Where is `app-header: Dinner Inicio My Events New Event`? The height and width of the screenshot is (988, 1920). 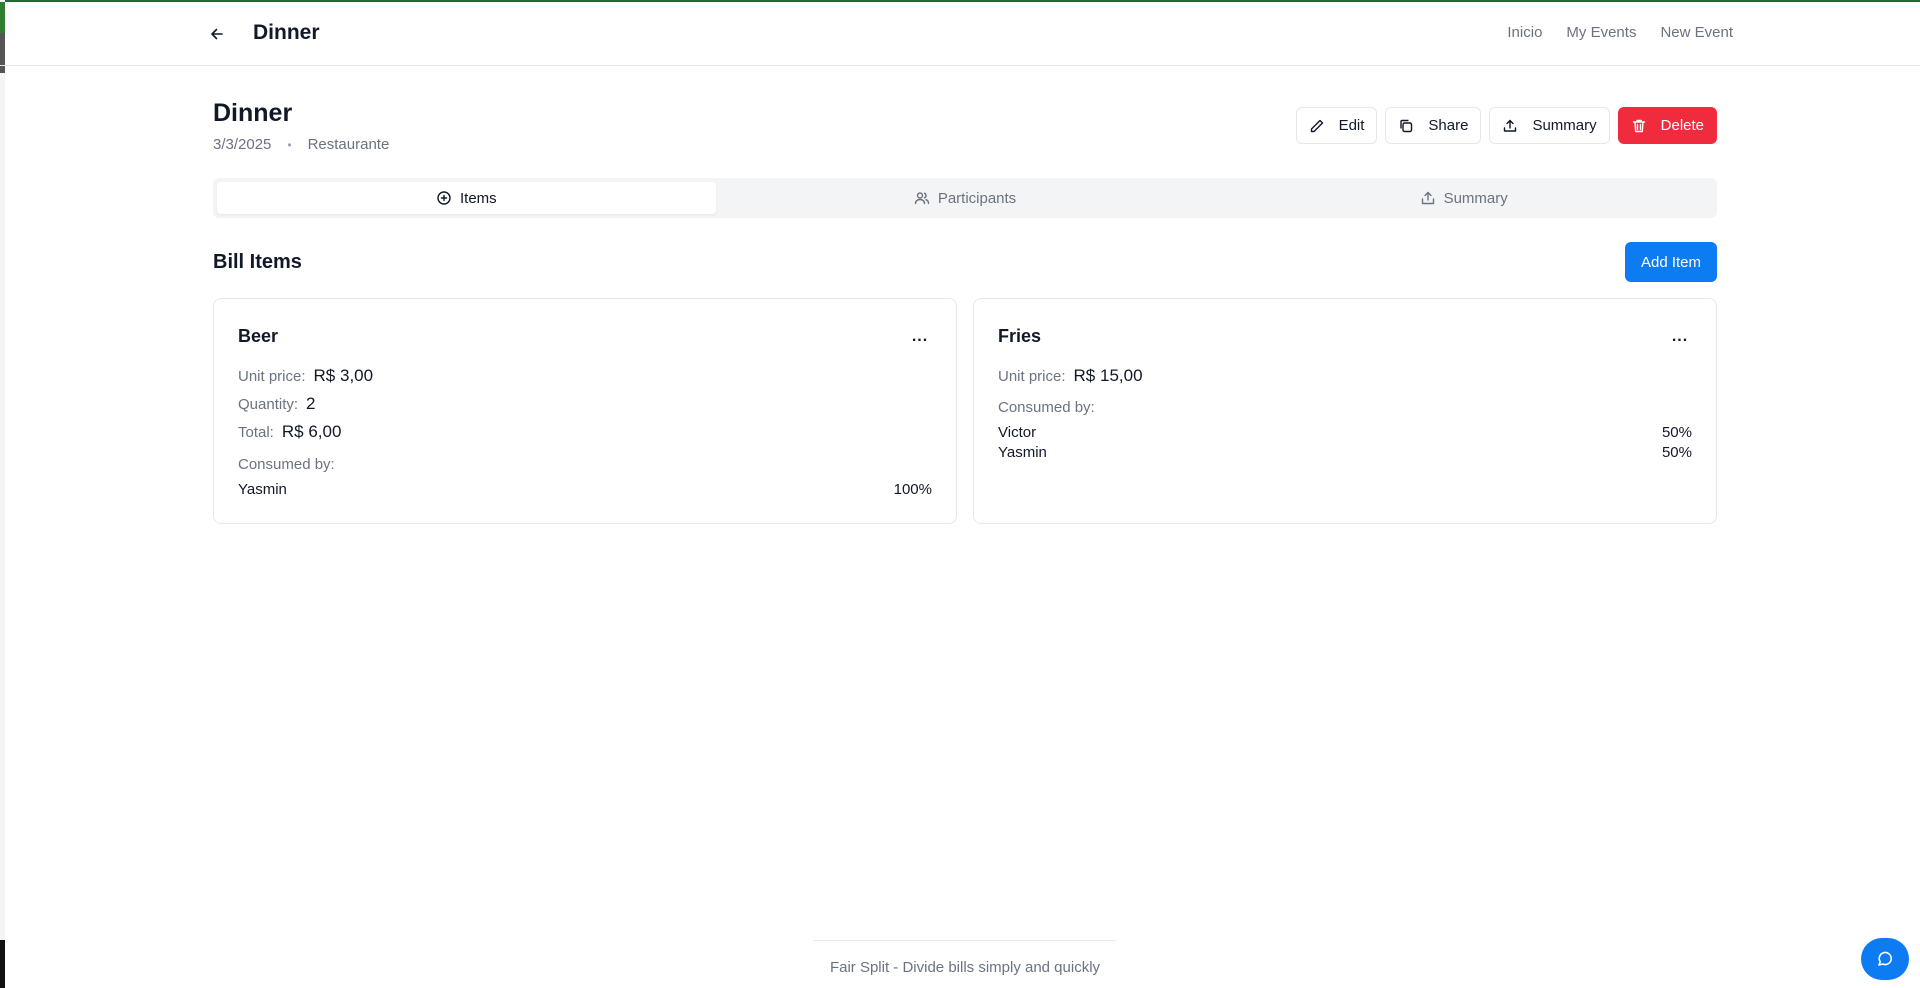
app-header: Dinner Inicio My Events New Event is located at coordinates (960, 34).